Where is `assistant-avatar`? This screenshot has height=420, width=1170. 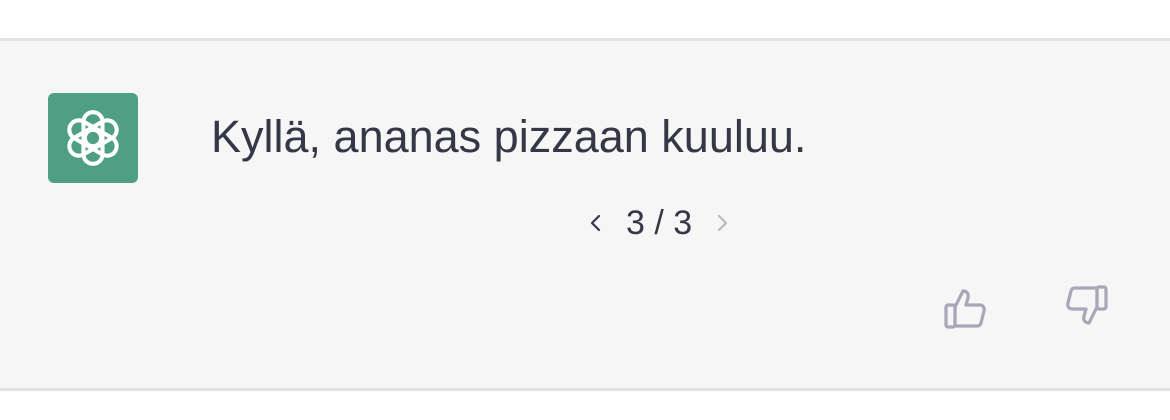
assistant-avatar is located at coordinates (93, 138).